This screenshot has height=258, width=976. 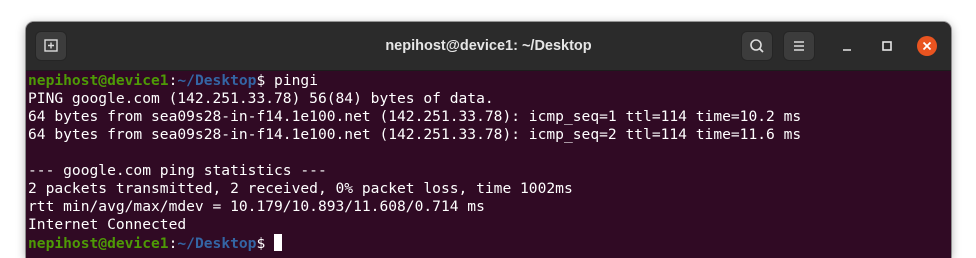 What do you see at coordinates (847, 50) in the screenshot?
I see `minimize-icon` at bounding box center [847, 50].